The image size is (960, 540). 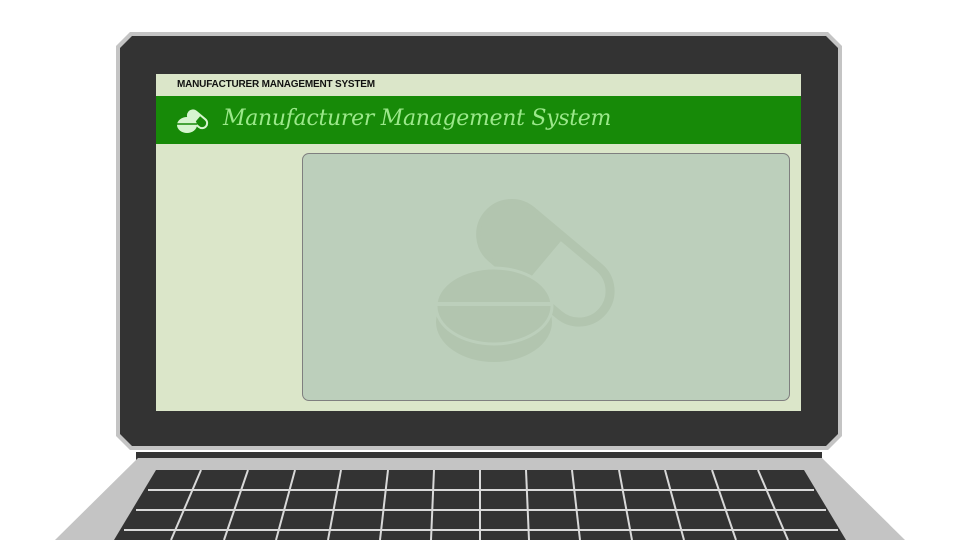 I want to click on app-header: Manufacturer Management System, so click(x=478, y=120).